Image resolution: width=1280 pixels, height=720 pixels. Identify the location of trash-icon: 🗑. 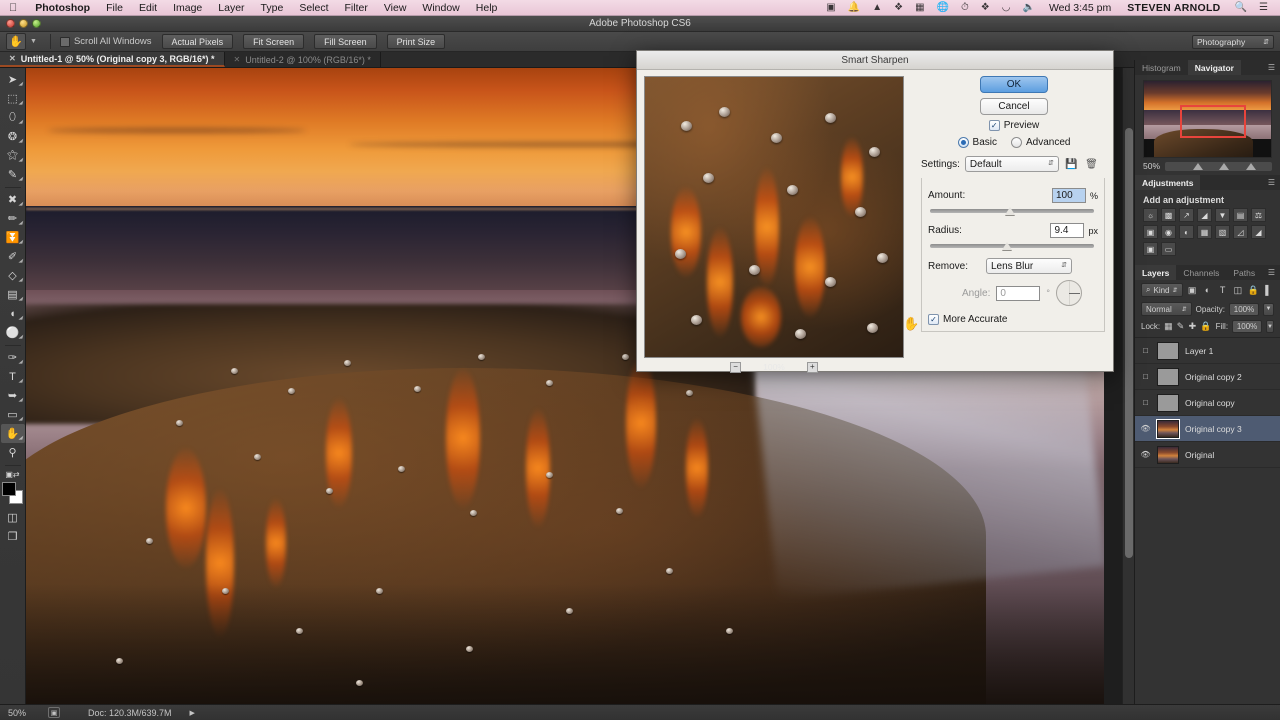
(1091, 164).